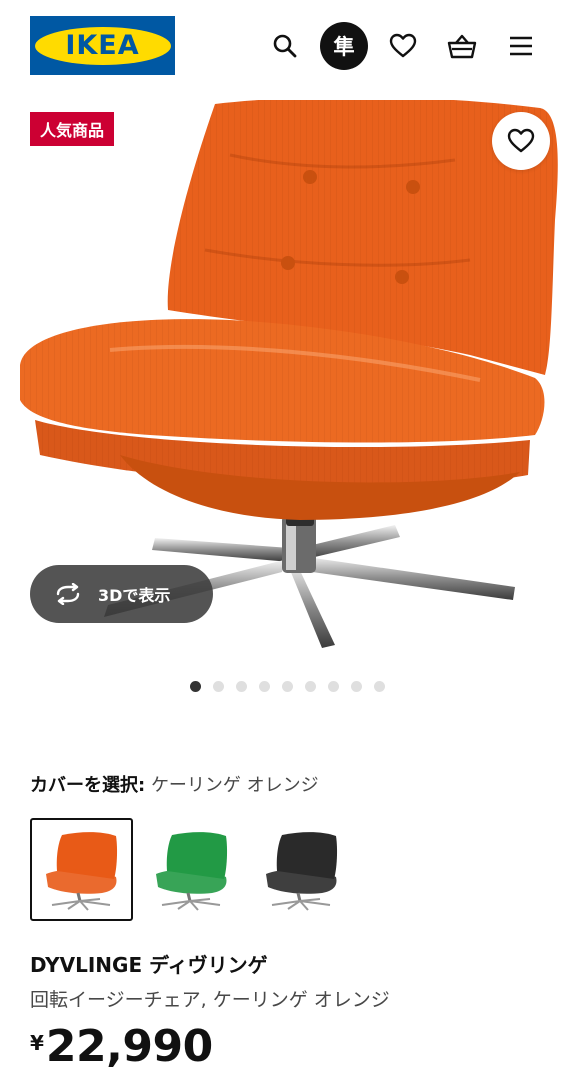 Image resolution: width=581 pixels, height=1080 pixels. I want to click on header: IKEA 隼, so click(290, 47).